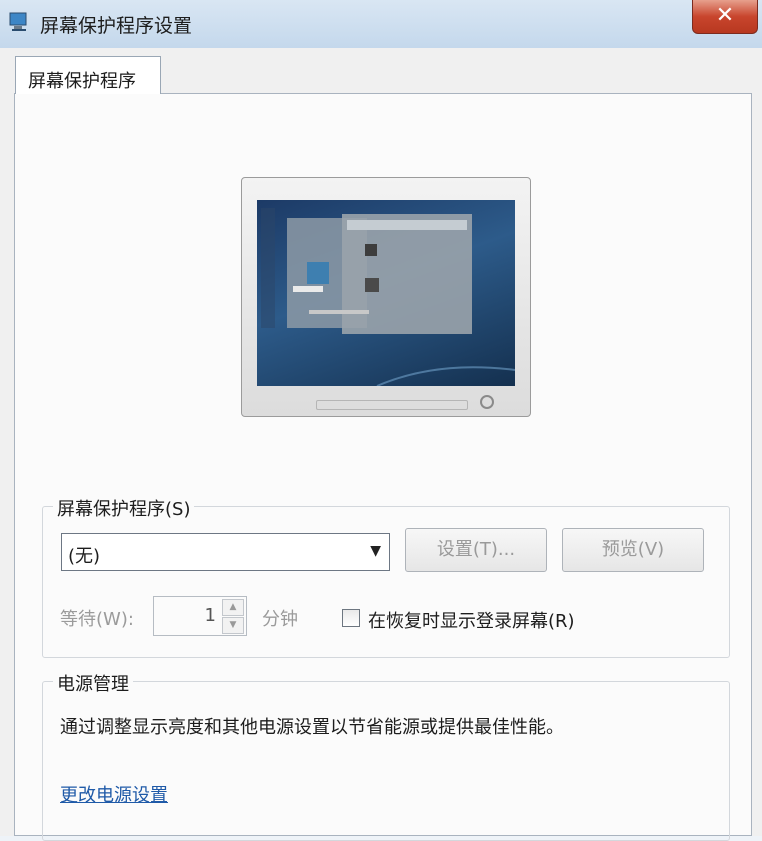  Describe the element at coordinates (392, 405) in the screenshot. I see `monitor-slot` at that location.